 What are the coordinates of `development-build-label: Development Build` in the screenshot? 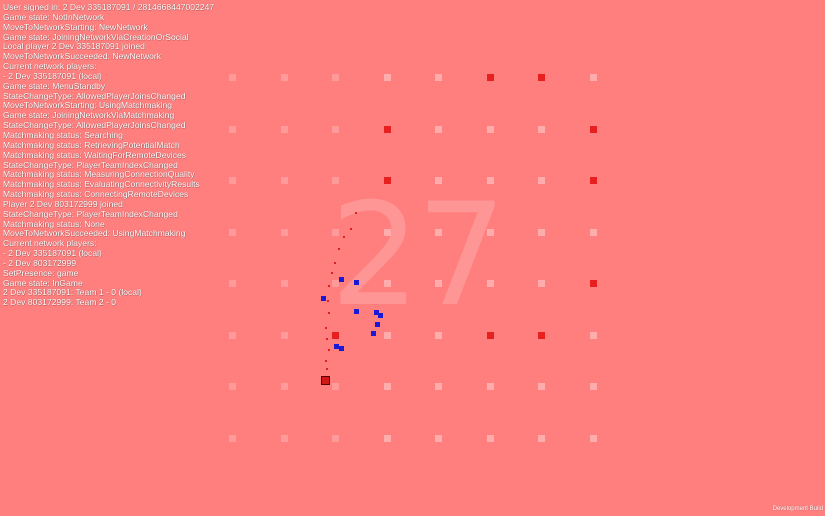 It's located at (797, 509).